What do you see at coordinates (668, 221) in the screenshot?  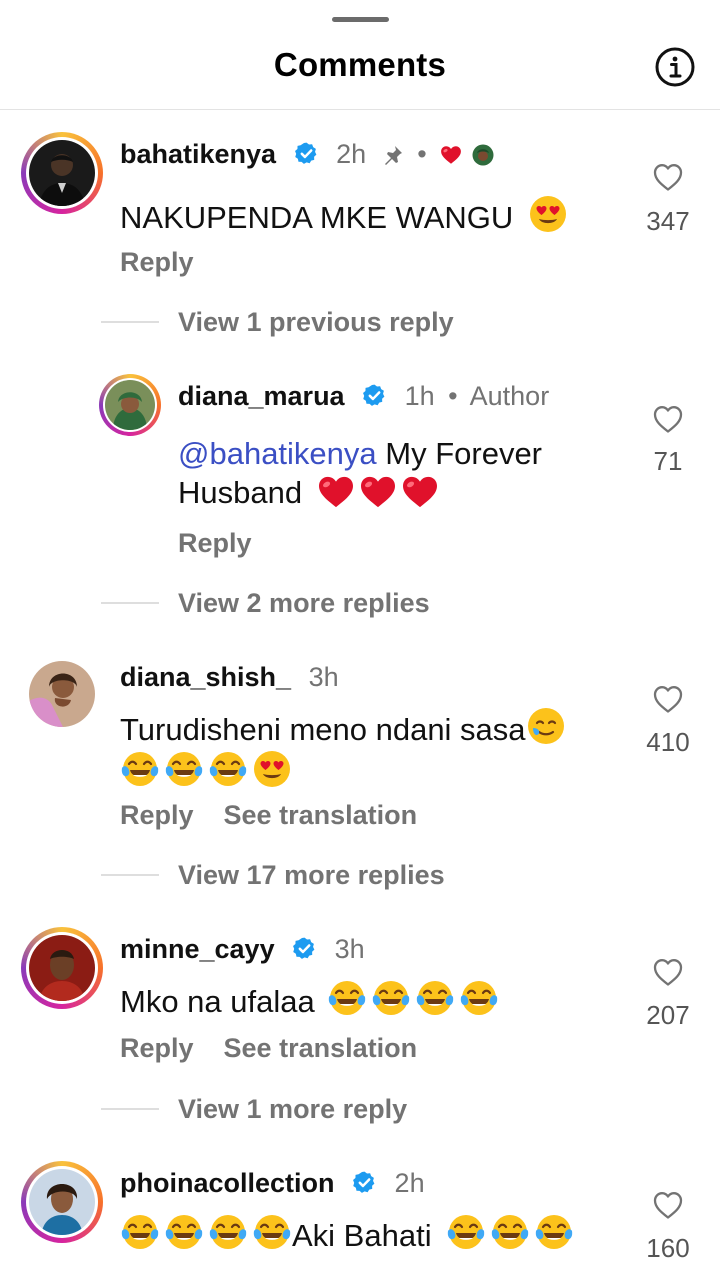 I see `like-count: 347` at bounding box center [668, 221].